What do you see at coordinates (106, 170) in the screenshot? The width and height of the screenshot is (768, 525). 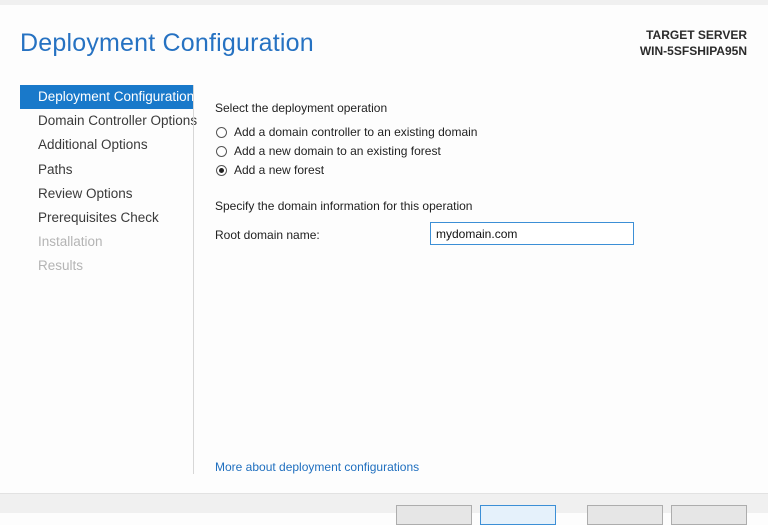 I see `nav-item-paths: Paths` at bounding box center [106, 170].